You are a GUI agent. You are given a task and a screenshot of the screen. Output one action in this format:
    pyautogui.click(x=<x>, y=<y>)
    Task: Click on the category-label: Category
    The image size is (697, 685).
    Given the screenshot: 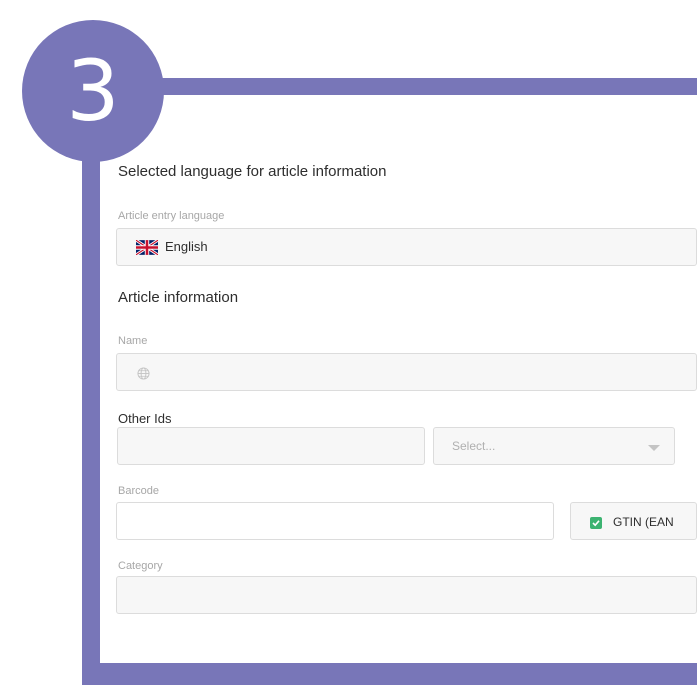 What is the action you would take?
    pyautogui.click(x=140, y=566)
    